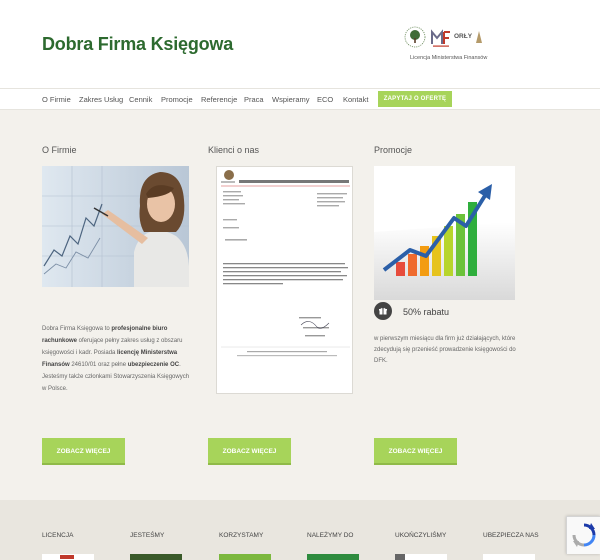 The image size is (600, 560). I want to click on footer, so click(300, 530).